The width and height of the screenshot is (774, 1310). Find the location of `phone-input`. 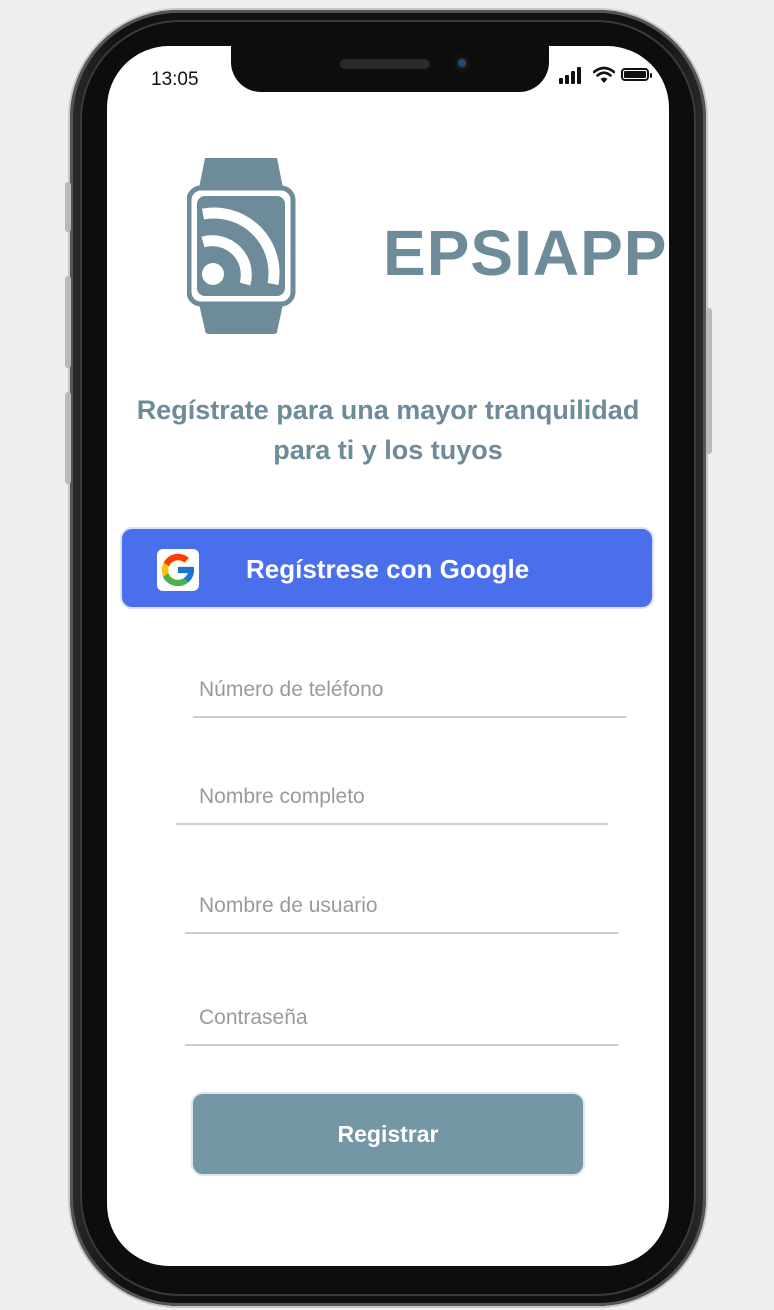

phone-input is located at coordinates (410, 690).